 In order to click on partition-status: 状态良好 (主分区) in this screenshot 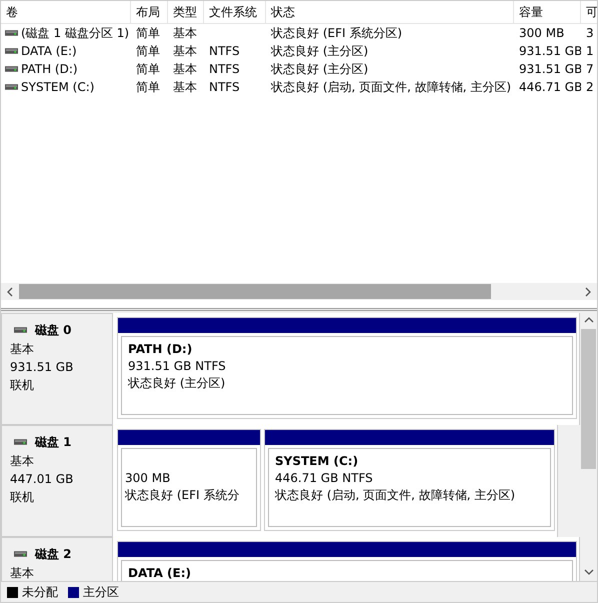, I will do `click(177, 383)`.